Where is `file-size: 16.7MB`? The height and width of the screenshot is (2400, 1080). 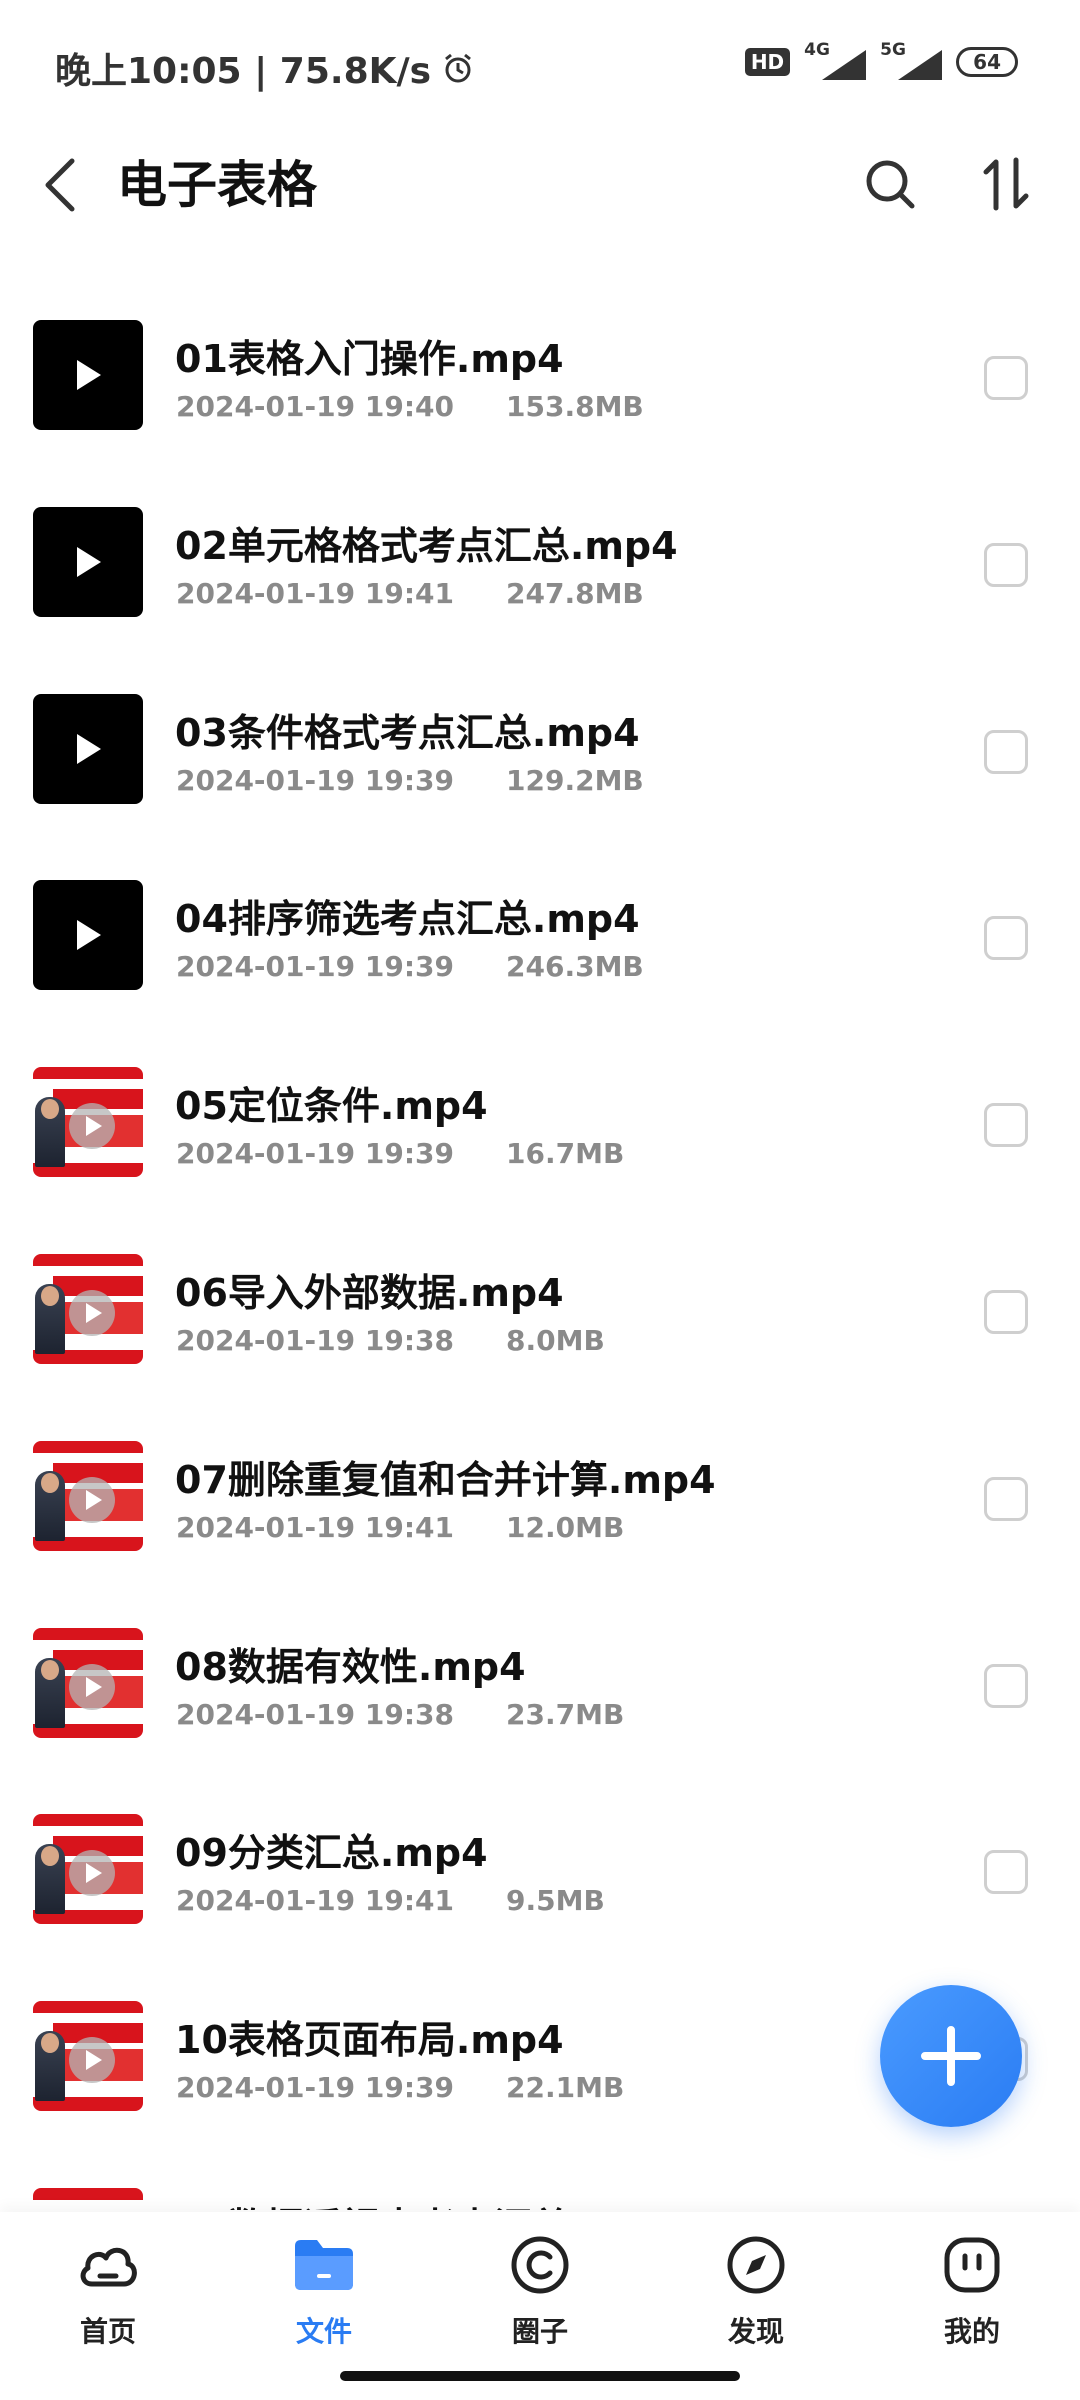
file-size: 16.7MB is located at coordinates (565, 1154).